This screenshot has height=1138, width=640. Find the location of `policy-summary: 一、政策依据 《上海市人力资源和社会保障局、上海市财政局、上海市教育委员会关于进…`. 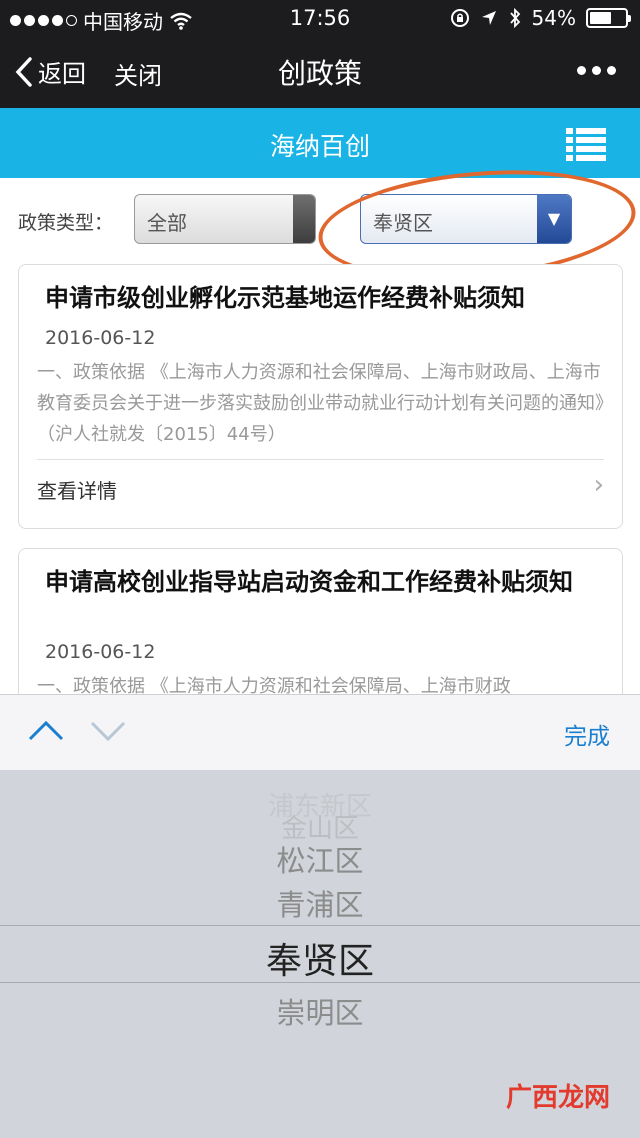

policy-summary: 一、政策依据 《上海市人力资源和社会保障局、上海市财政局、上海市教育委员会关于进… is located at coordinates (320, 403).